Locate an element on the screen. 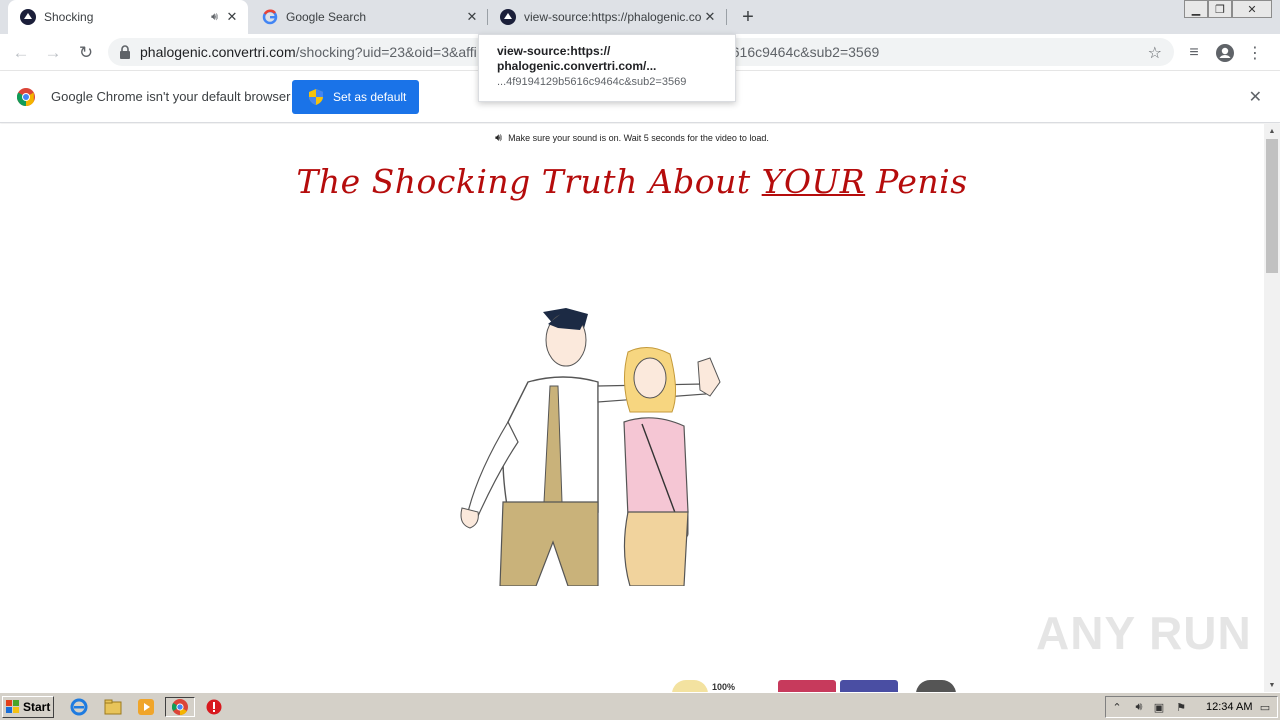 The image size is (1280, 720). forward-arrow-icon: → is located at coordinates (53, 53).